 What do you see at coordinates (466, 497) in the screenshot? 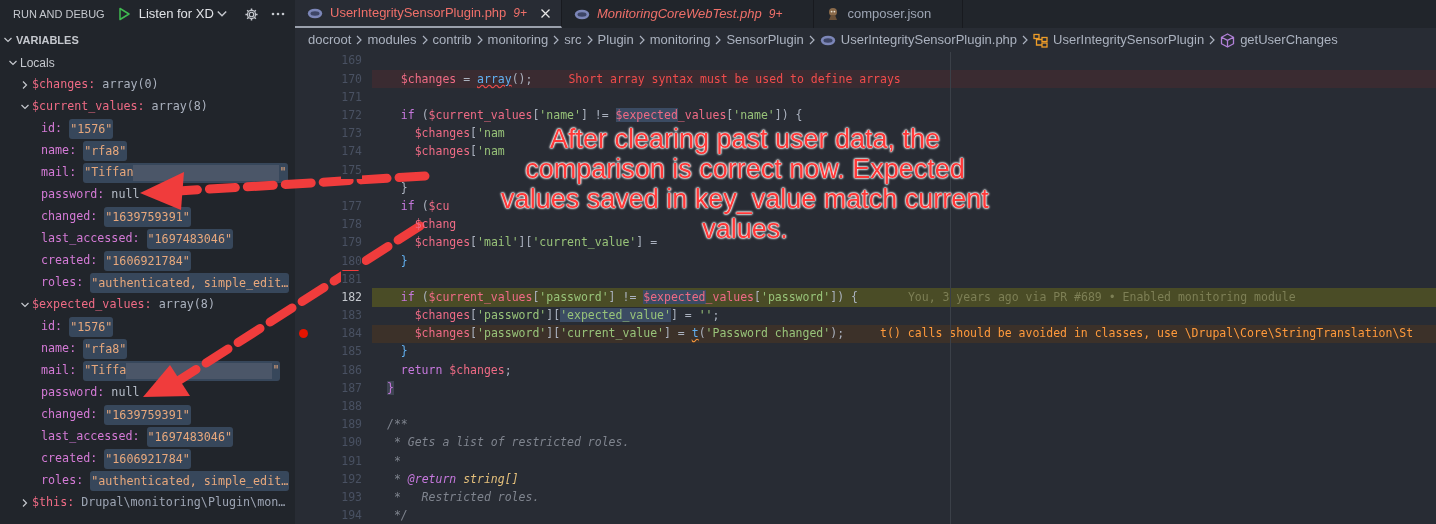
I see `code-line: * Restricted roles.` at bounding box center [466, 497].